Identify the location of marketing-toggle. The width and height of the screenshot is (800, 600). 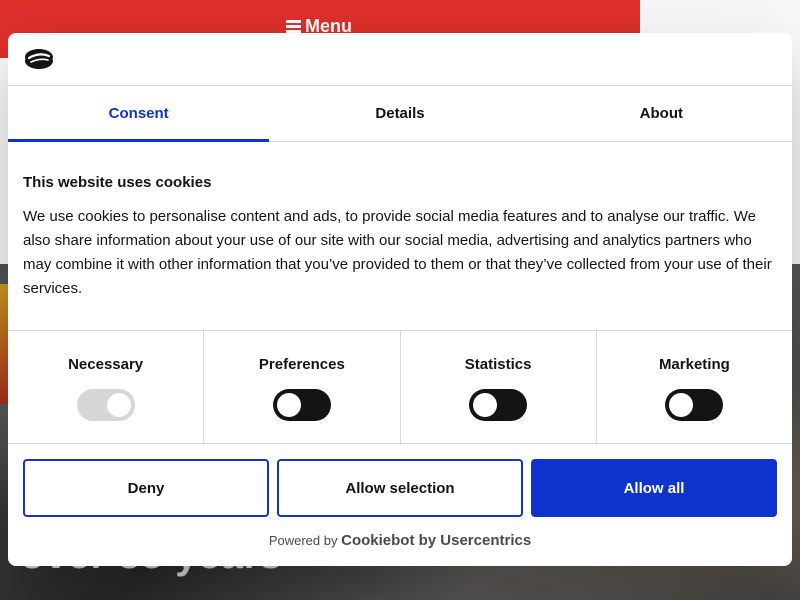
(694, 405).